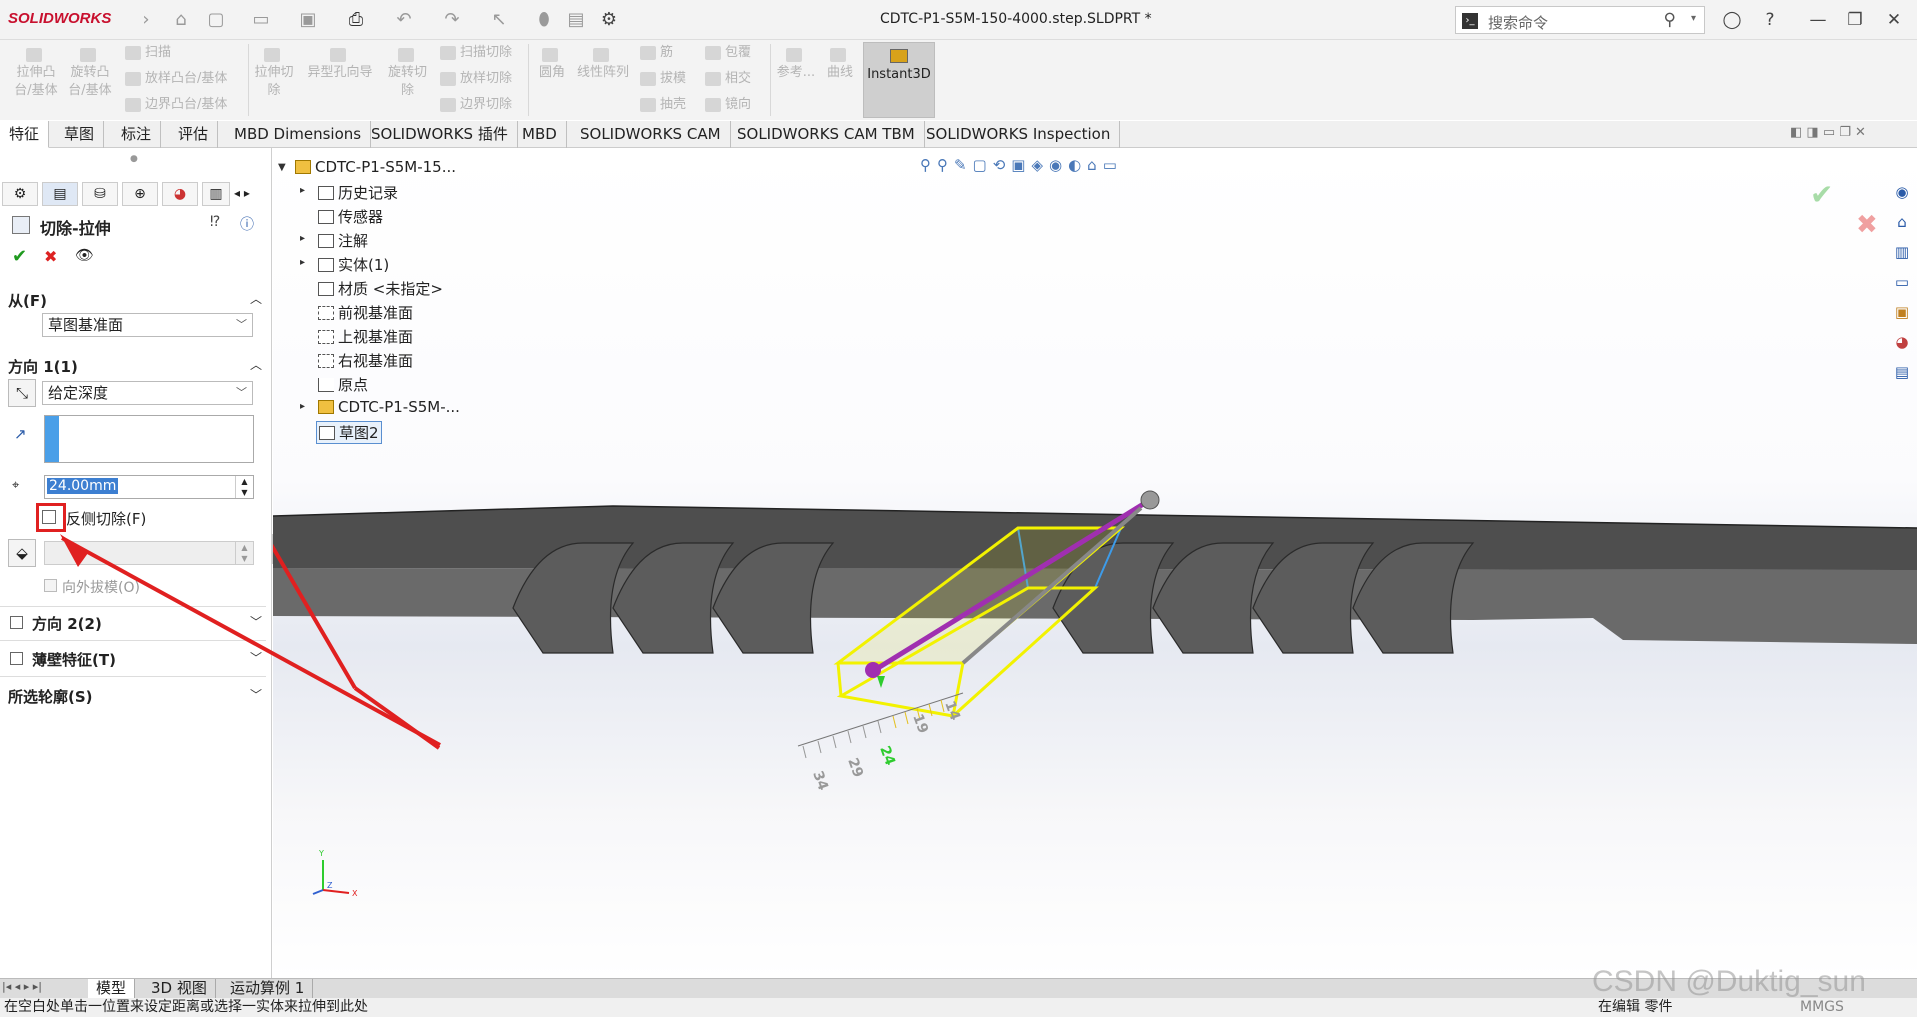 The width and height of the screenshot is (1917, 1017). What do you see at coordinates (1902, 282) in the screenshot?
I see `file-explorer-icon: ▭` at bounding box center [1902, 282].